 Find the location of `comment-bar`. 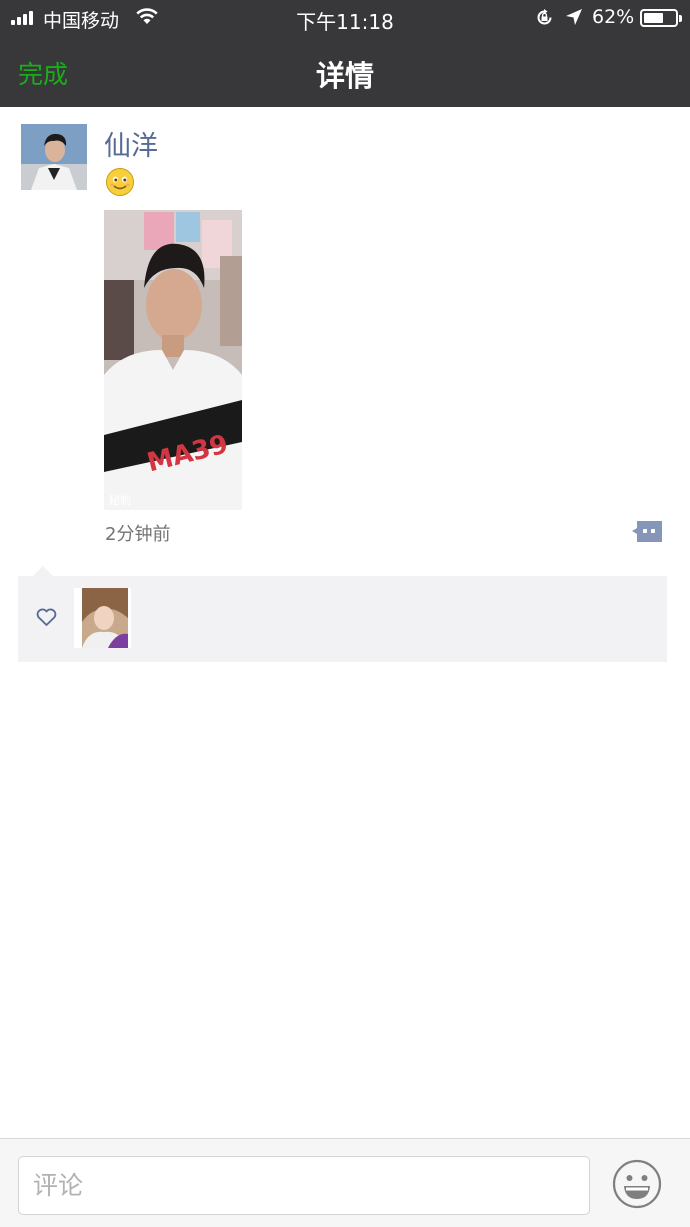

comment-bar is located at coordinates (345, 1182).